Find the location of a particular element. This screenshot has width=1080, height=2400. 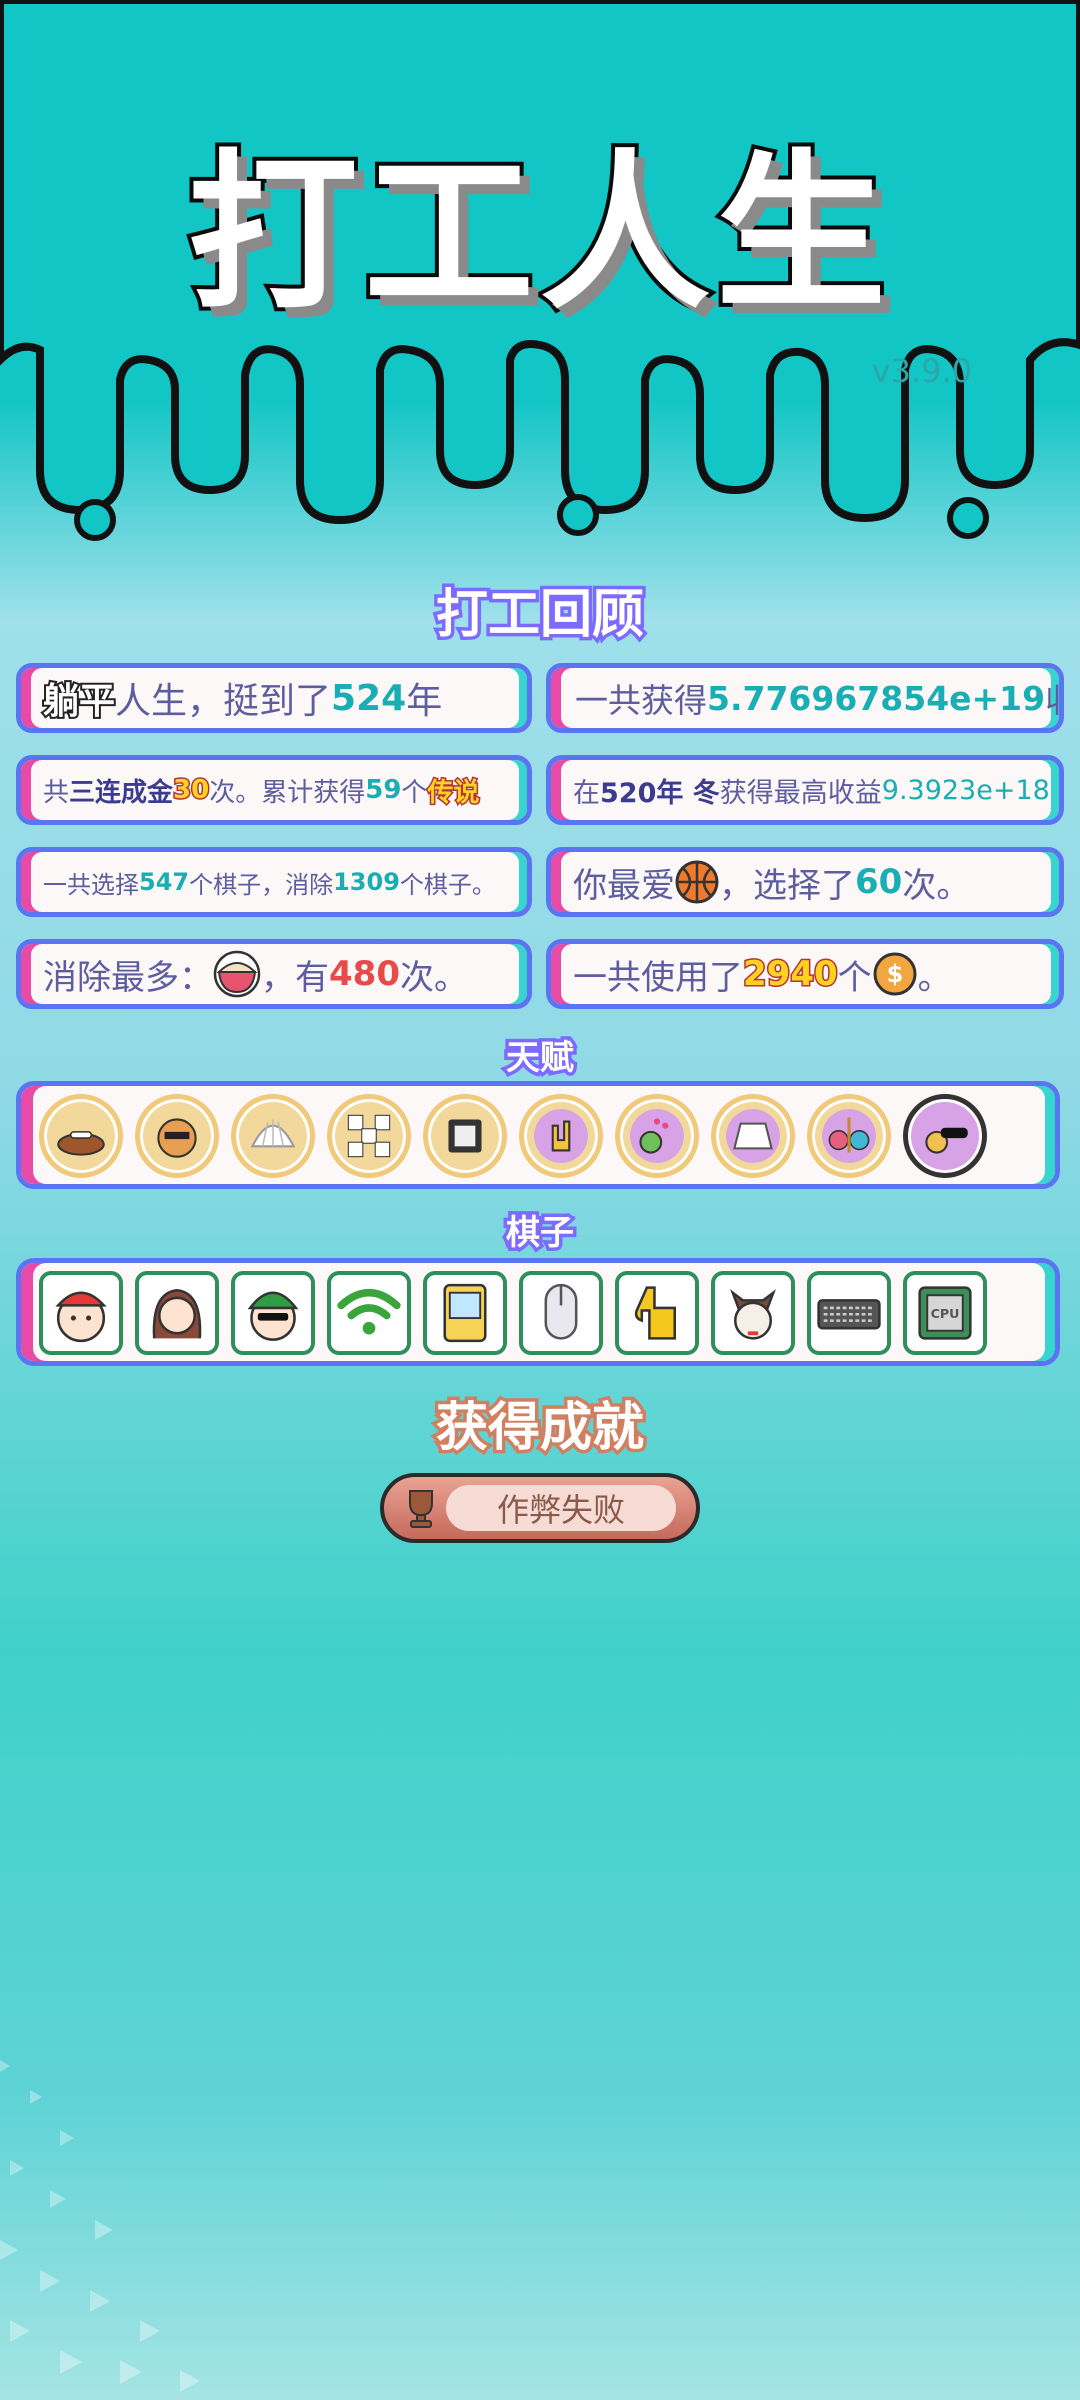

card-text: ，选择了 is located at coordinates (787, 885).